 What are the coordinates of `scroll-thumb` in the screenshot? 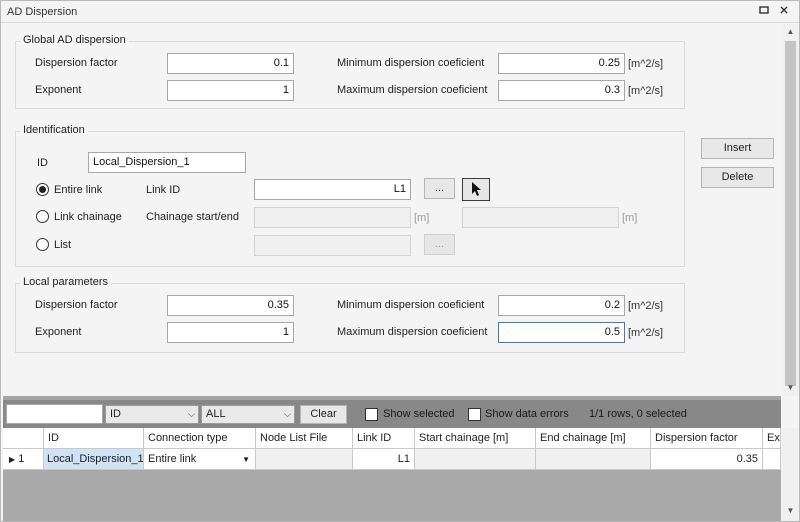 It's located at (790, 213).